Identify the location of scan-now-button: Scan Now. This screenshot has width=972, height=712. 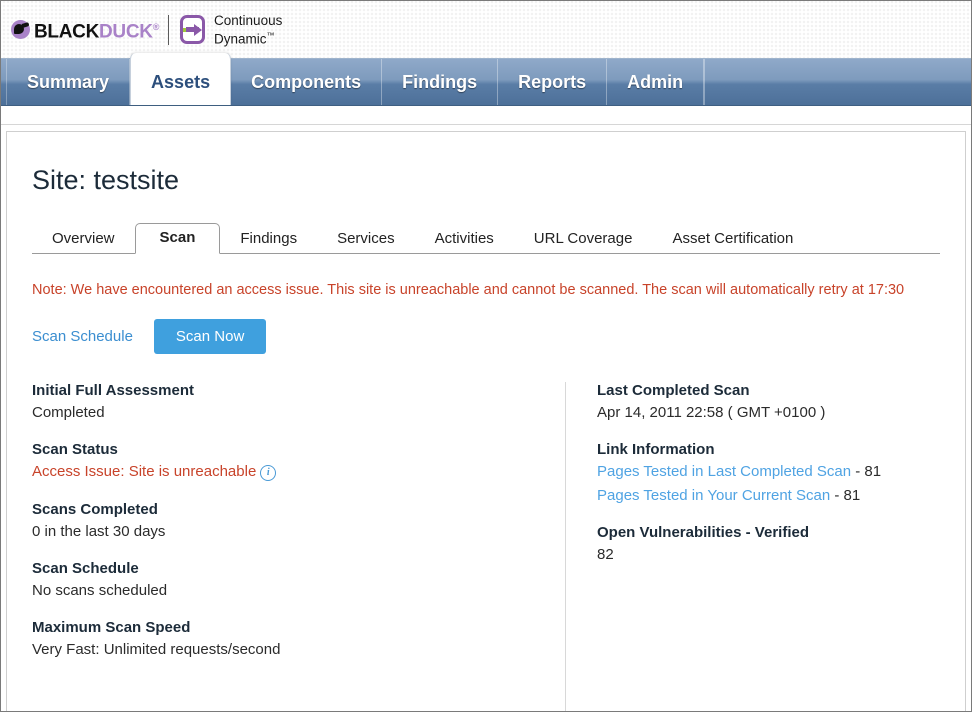
(210, 336).